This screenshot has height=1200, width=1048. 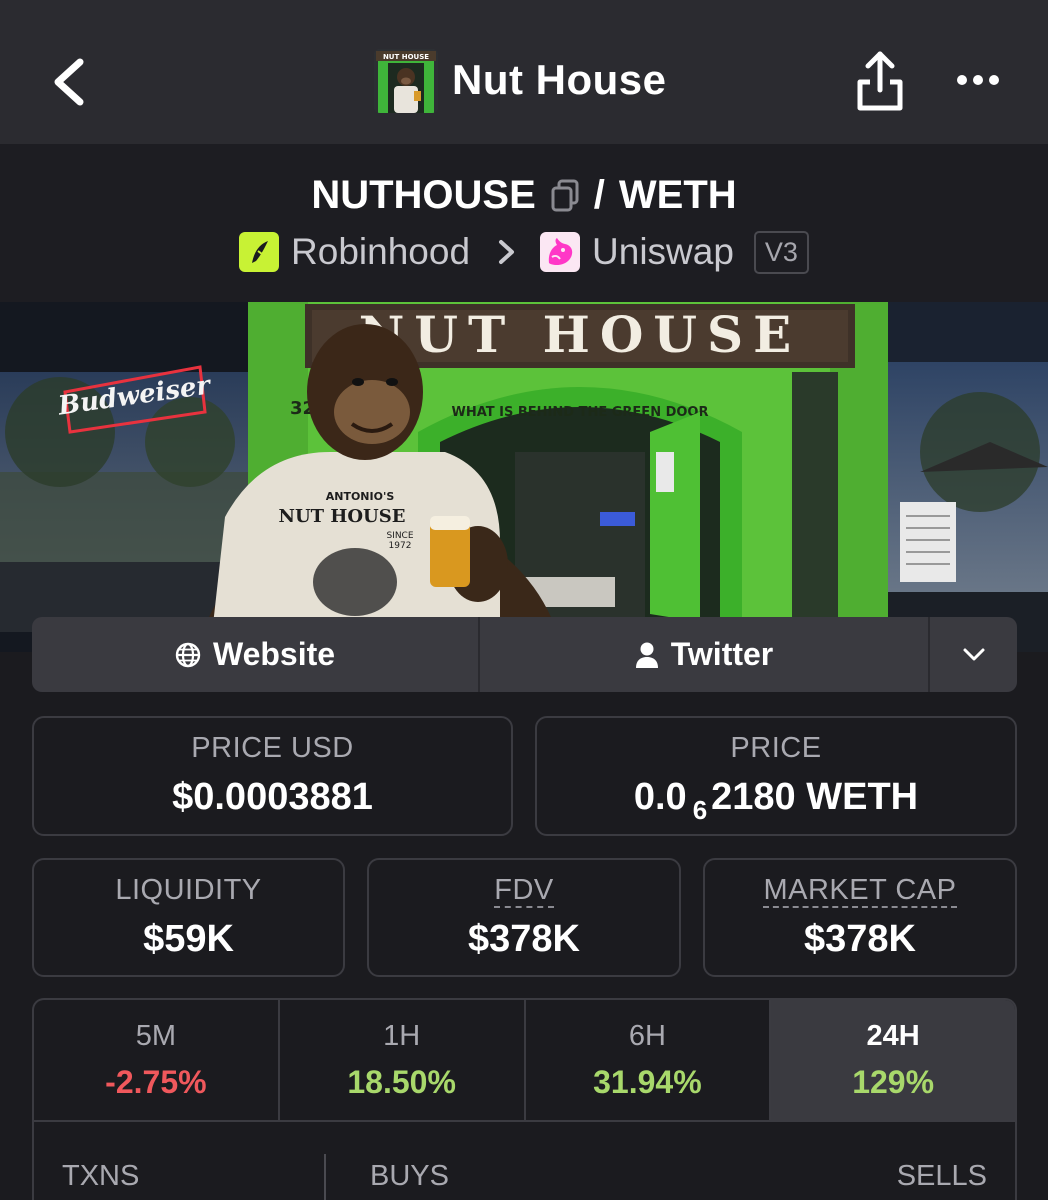 I want to click on liquidity-value: $59K, so click(x=188, y=939).